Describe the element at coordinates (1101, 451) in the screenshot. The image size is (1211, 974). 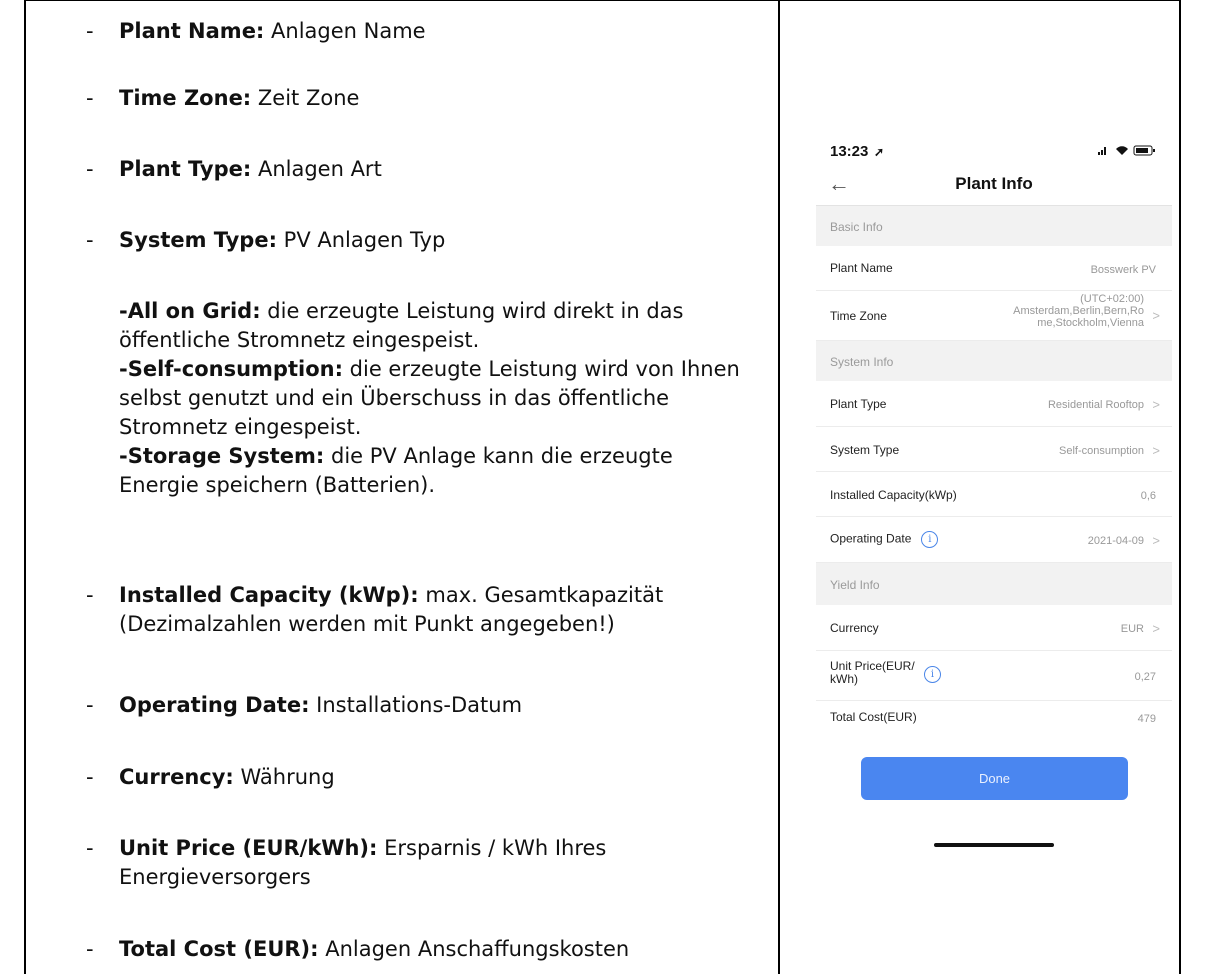
I see `row-value: Self-consumption` at that location.